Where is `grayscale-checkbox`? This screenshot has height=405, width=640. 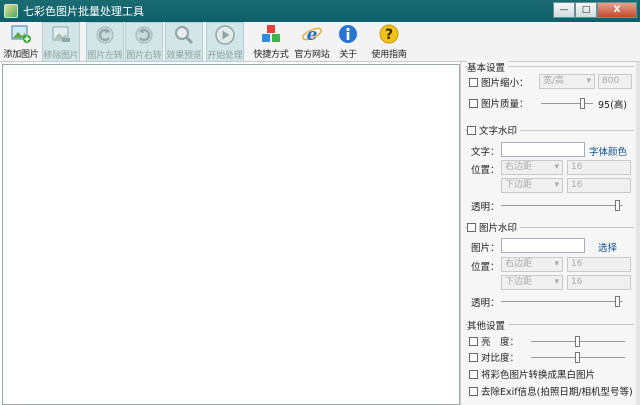
grayscale-checkbox is located at coordinates (473, 374).